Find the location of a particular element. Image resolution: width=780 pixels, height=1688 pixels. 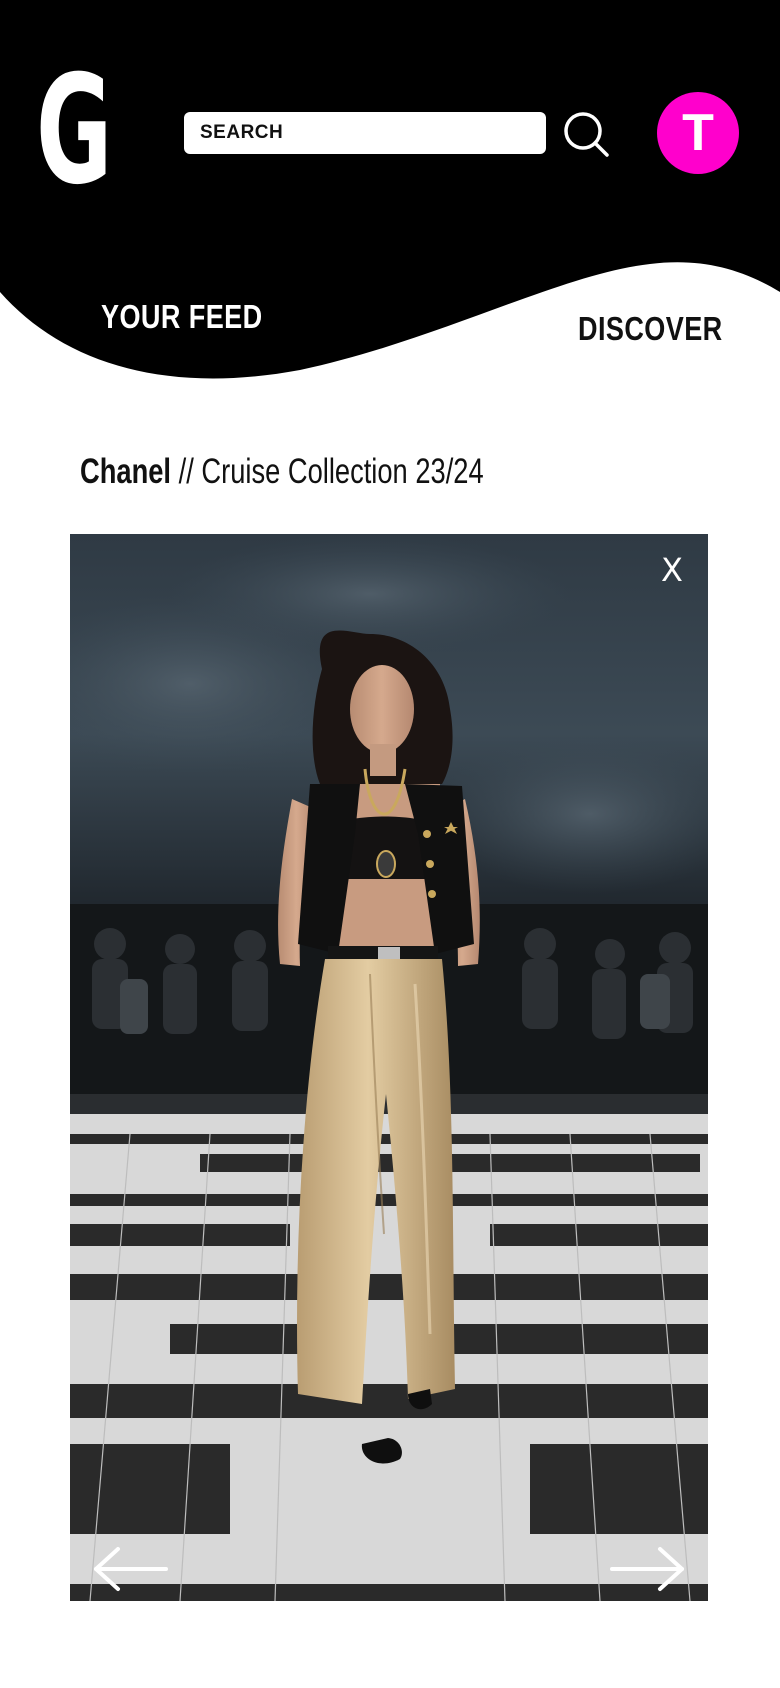

arrow-left-icon is located at coordinates (130, 1569).